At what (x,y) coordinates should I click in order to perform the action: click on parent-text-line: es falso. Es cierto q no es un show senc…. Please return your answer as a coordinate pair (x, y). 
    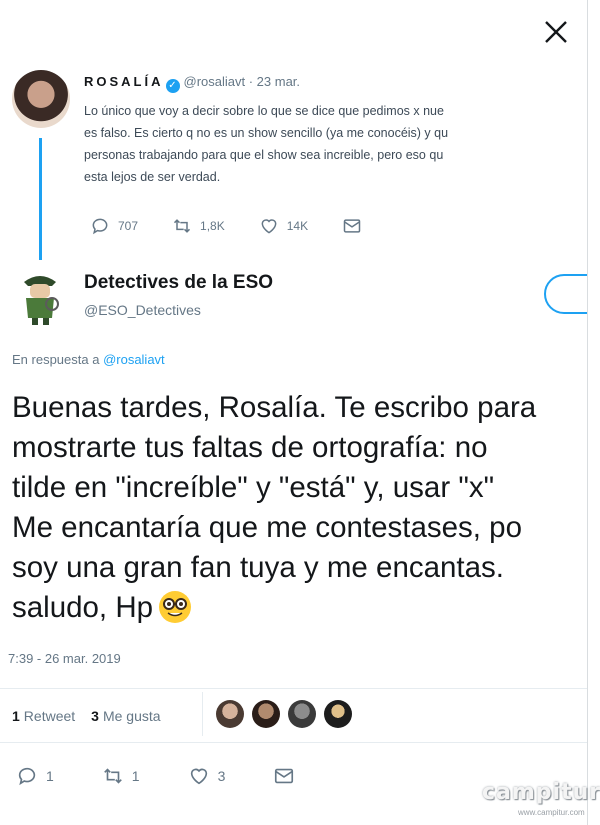
    Looking at the image, I should click on (266, 133).